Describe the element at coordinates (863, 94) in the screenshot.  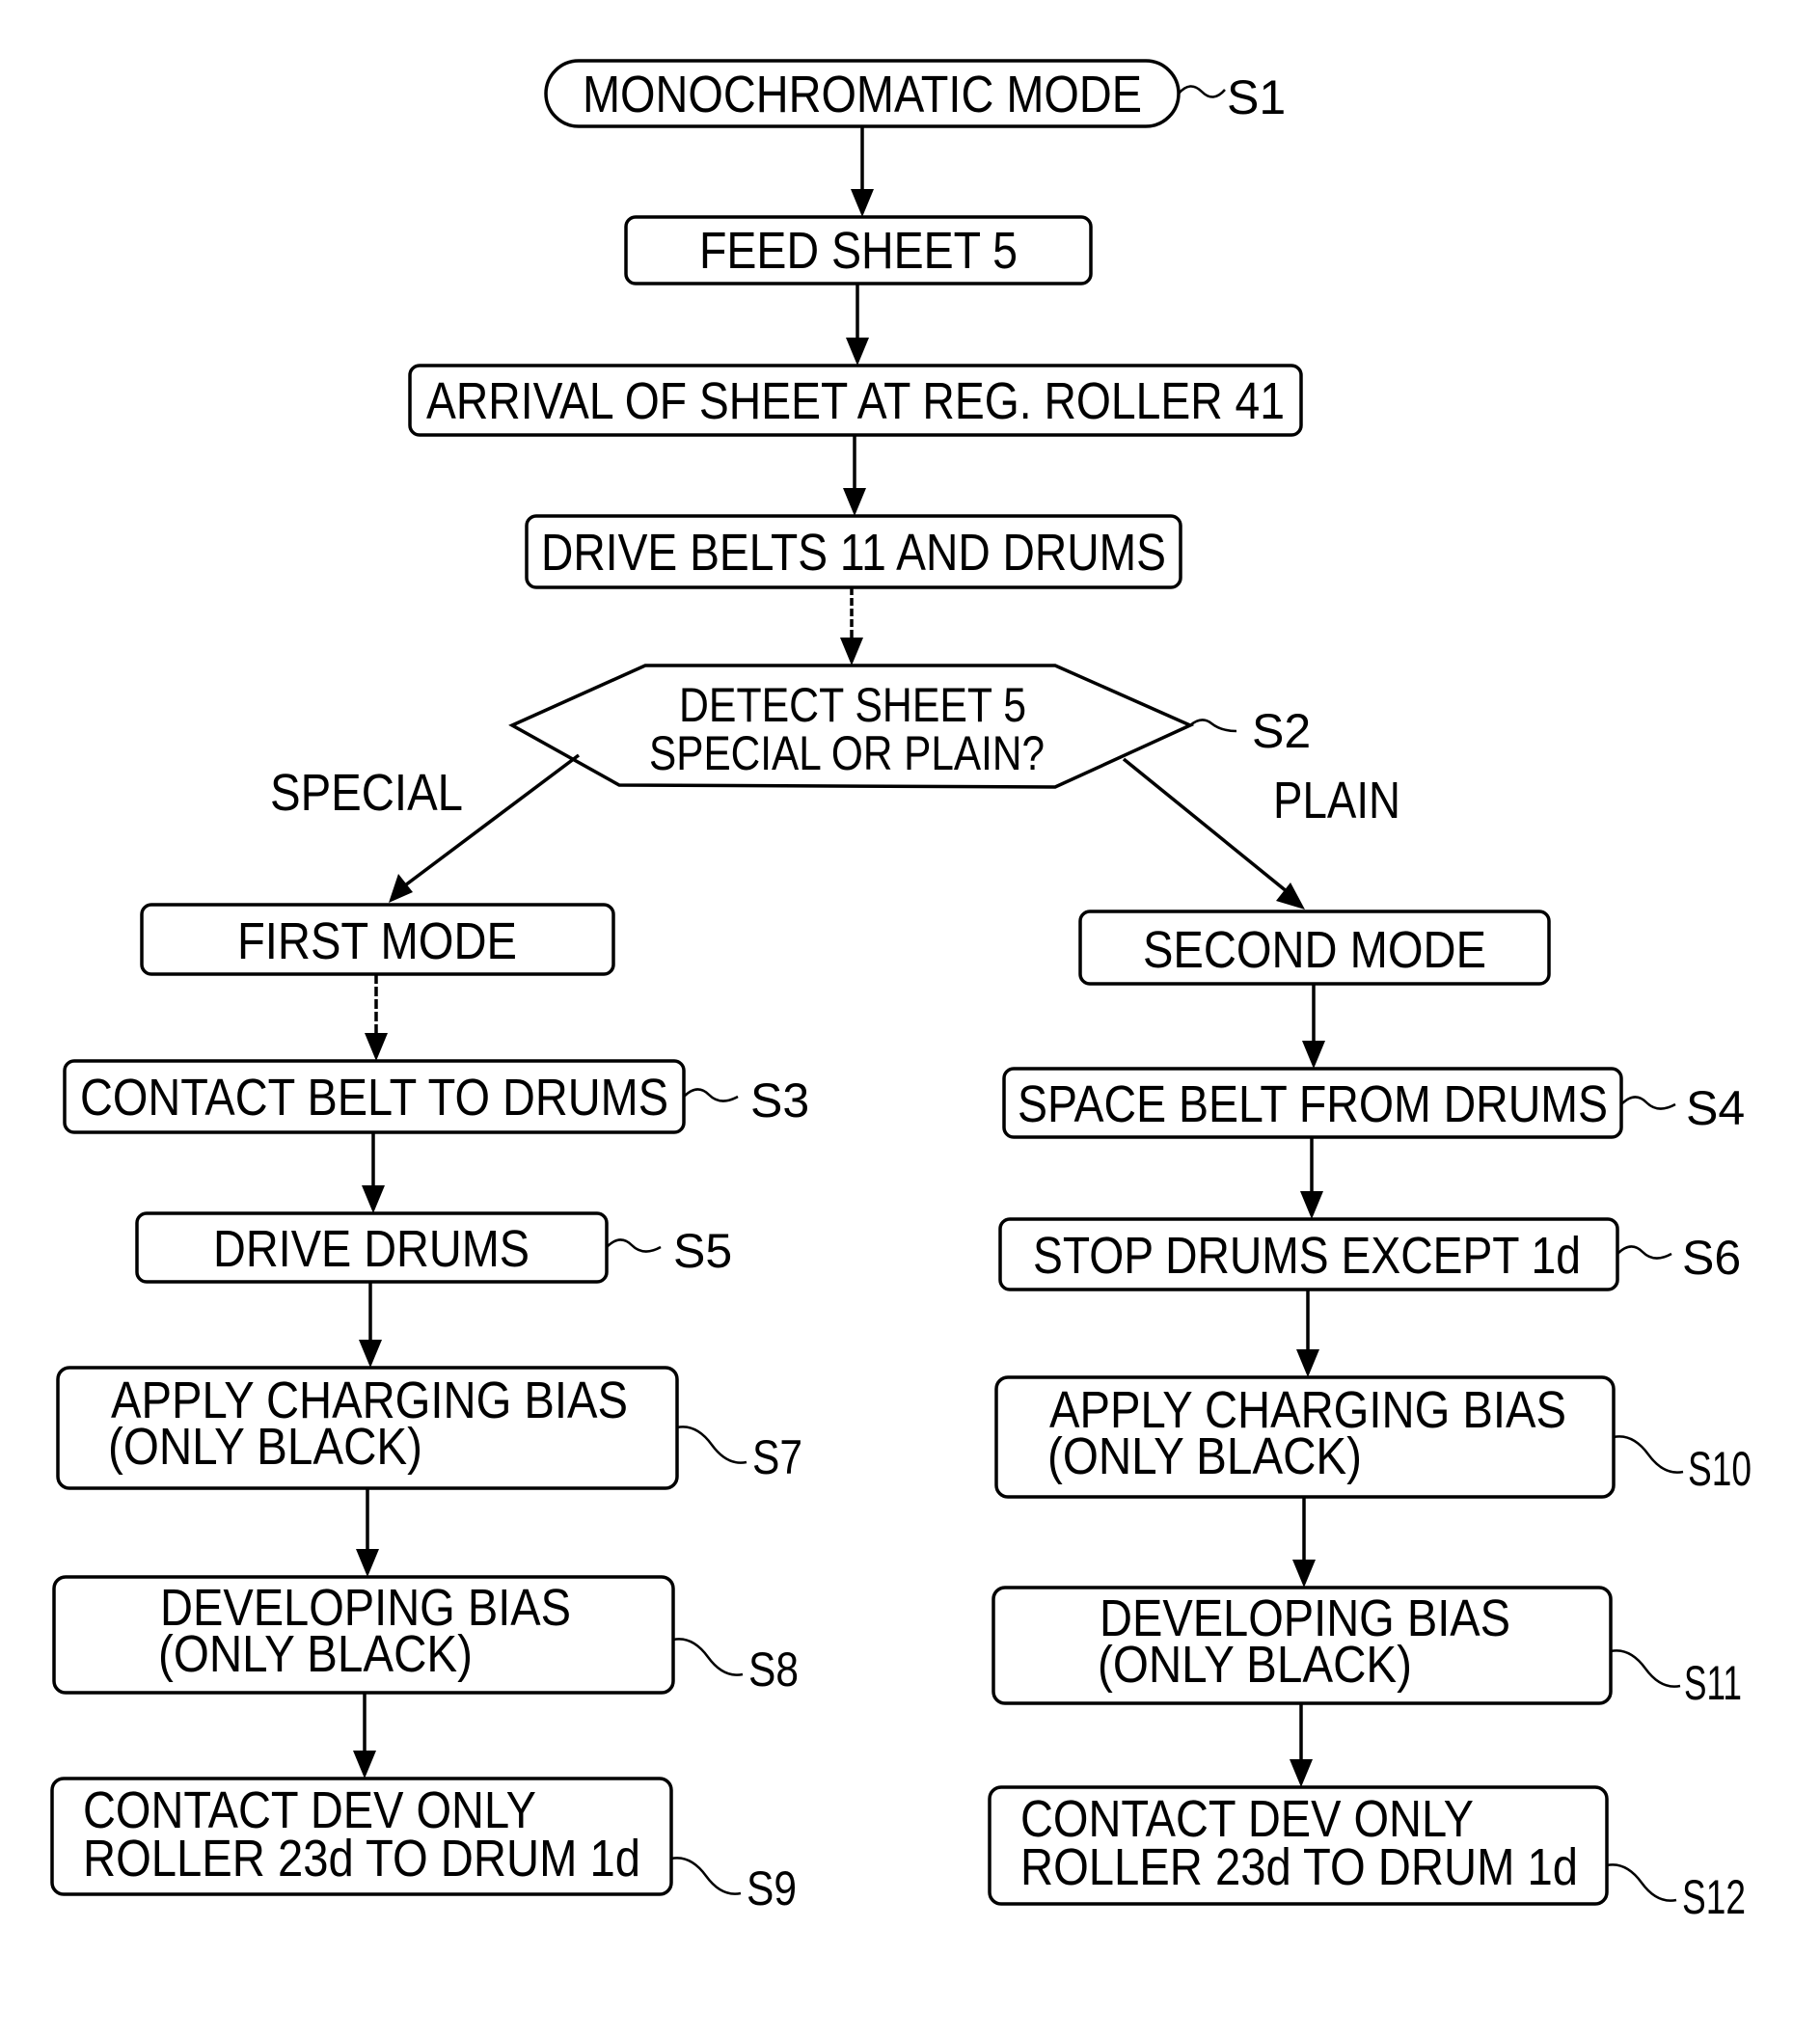
I see `start-label: MONOCHROMATIC MODE` at that location.